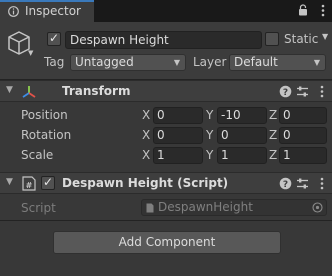  I want to click on tab-bar: Inspector, so click(166, 11).